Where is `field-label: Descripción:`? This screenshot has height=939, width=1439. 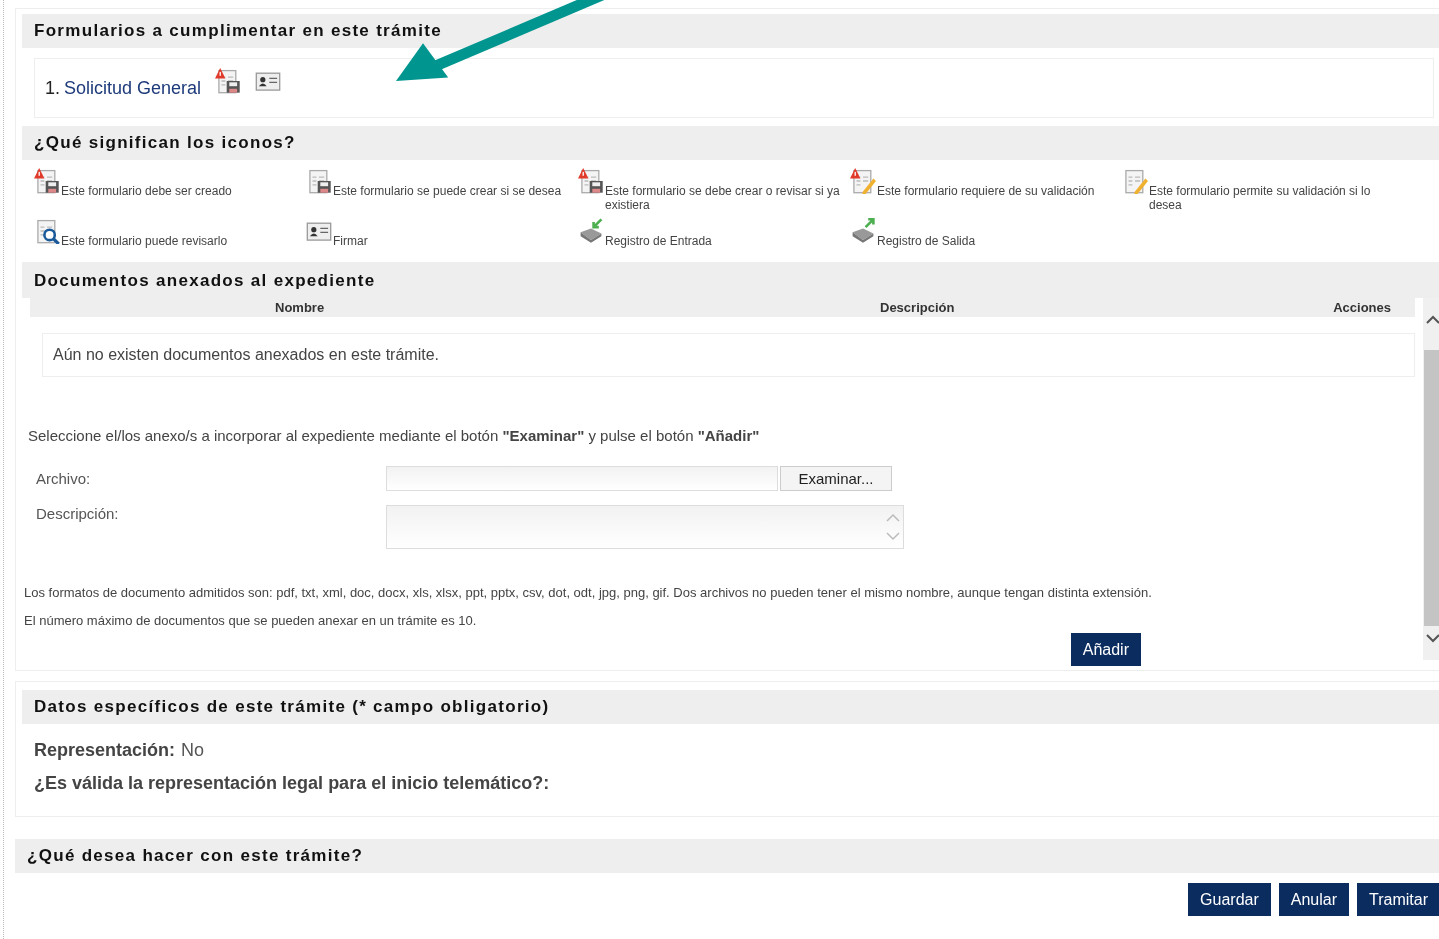
field-label: Descripción: is located at coordinates (78, 513).